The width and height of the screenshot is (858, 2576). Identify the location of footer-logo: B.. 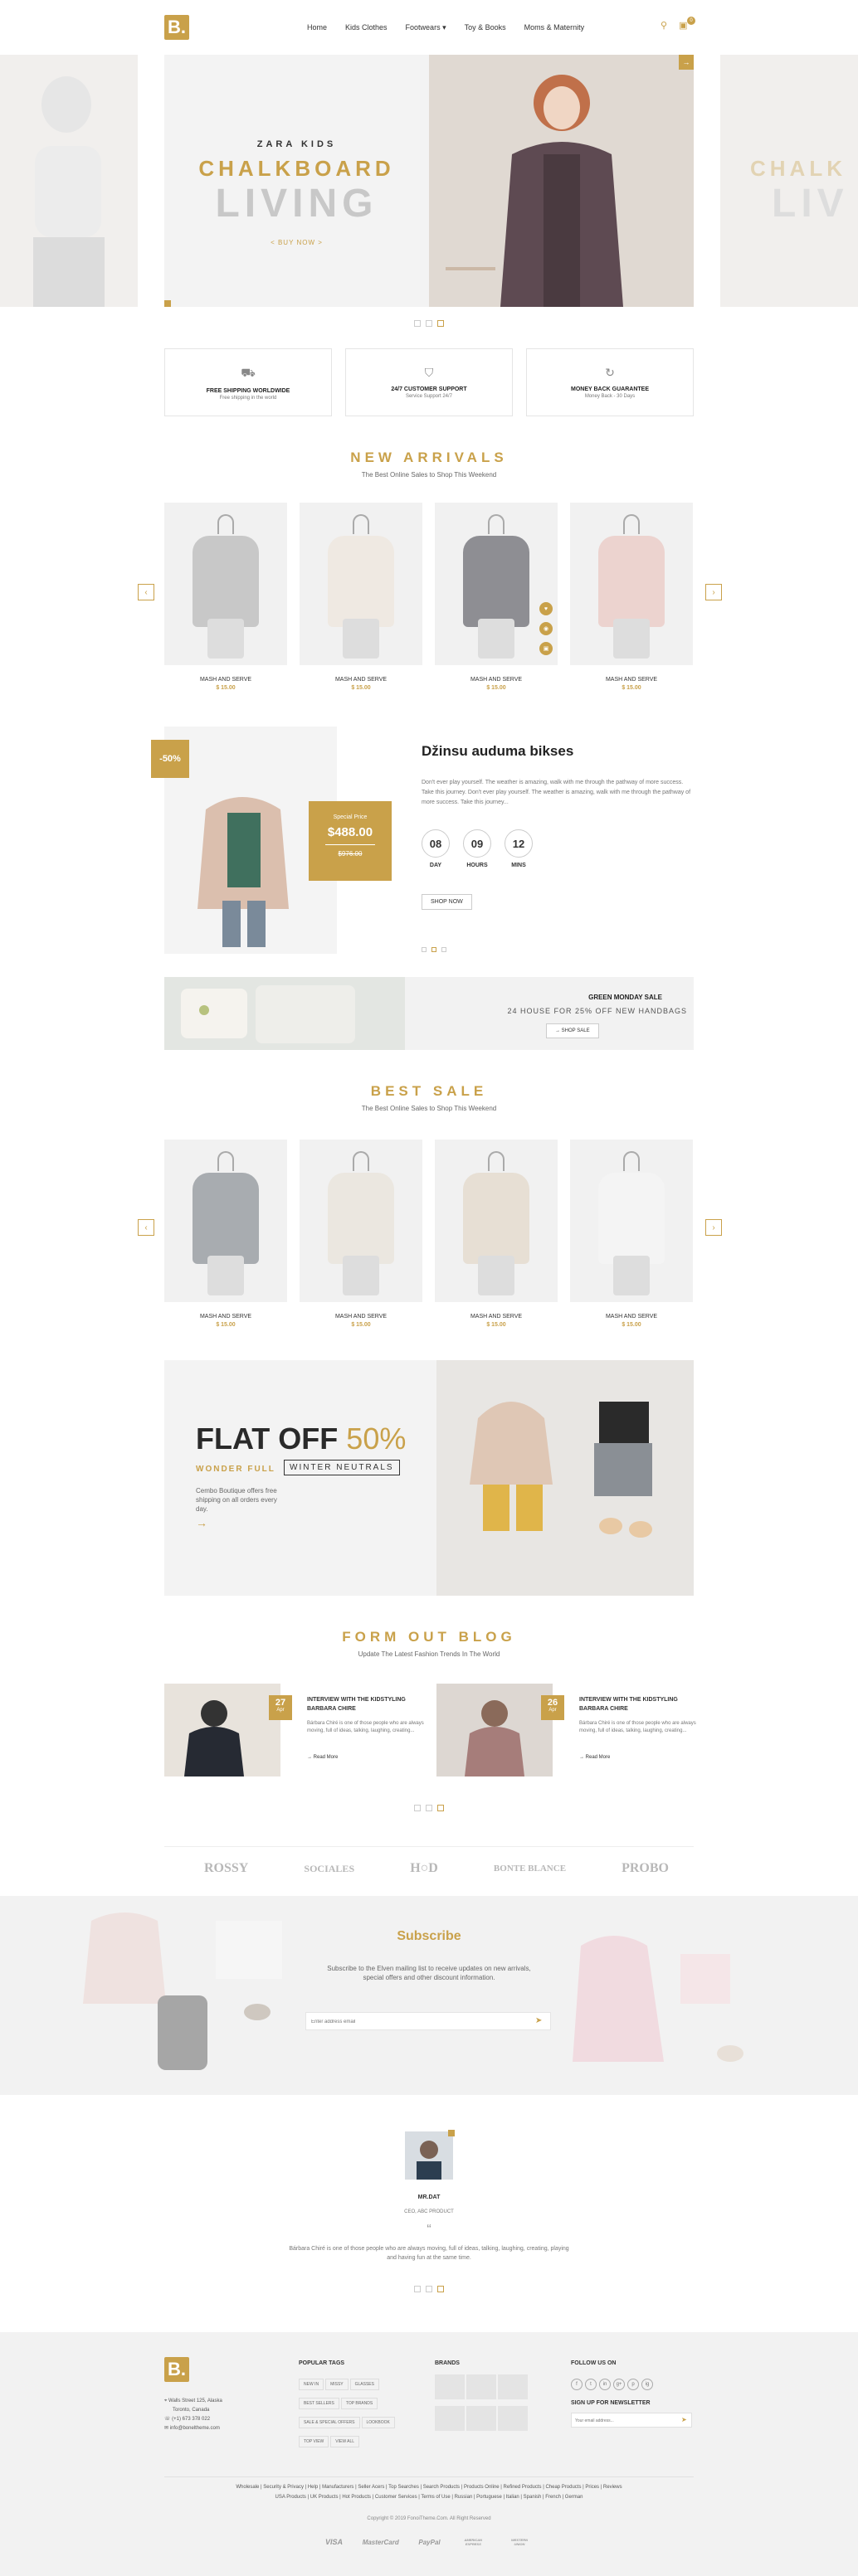
(176, 2370).